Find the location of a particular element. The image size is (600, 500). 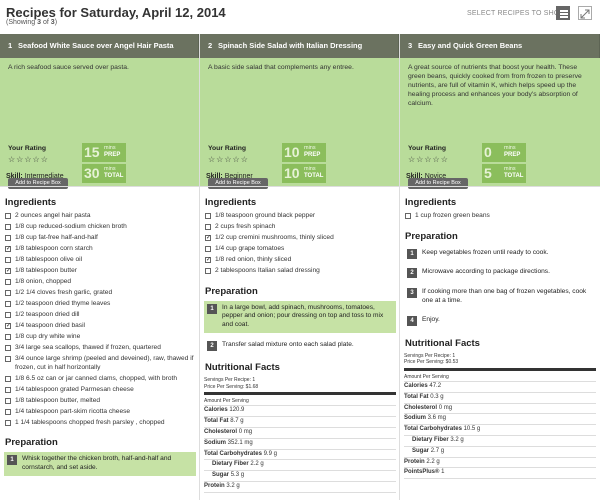

ingredient-text: 1/4 teaspoon dried basil is located at coordinates (50, 325).